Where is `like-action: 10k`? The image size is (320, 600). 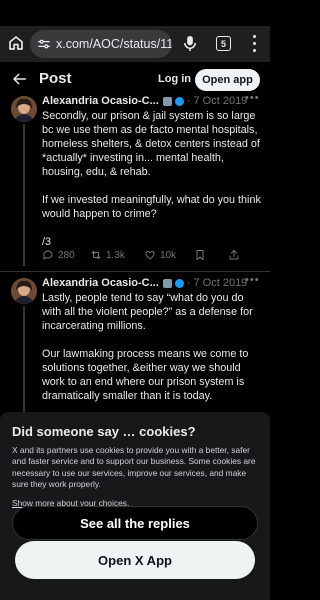 like-action: 10k is located at coordinates (169, 255).